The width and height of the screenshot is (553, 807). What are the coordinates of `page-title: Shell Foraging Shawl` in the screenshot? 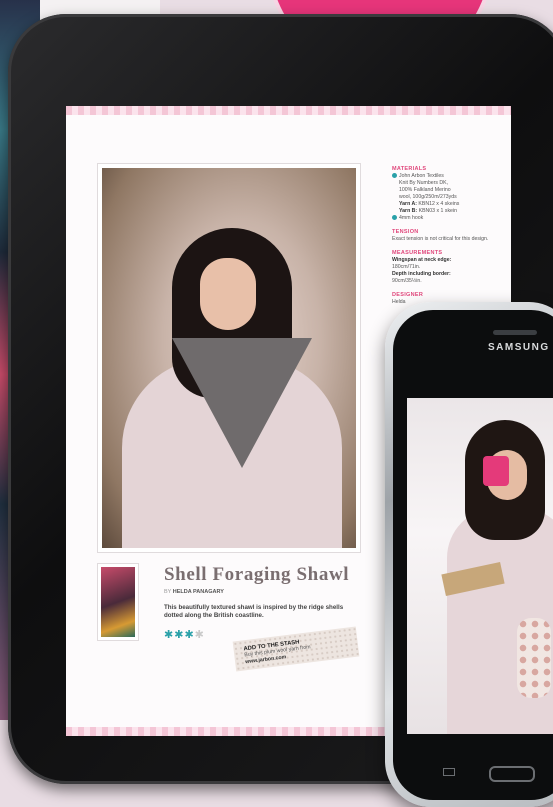 It's located at (257, 574).